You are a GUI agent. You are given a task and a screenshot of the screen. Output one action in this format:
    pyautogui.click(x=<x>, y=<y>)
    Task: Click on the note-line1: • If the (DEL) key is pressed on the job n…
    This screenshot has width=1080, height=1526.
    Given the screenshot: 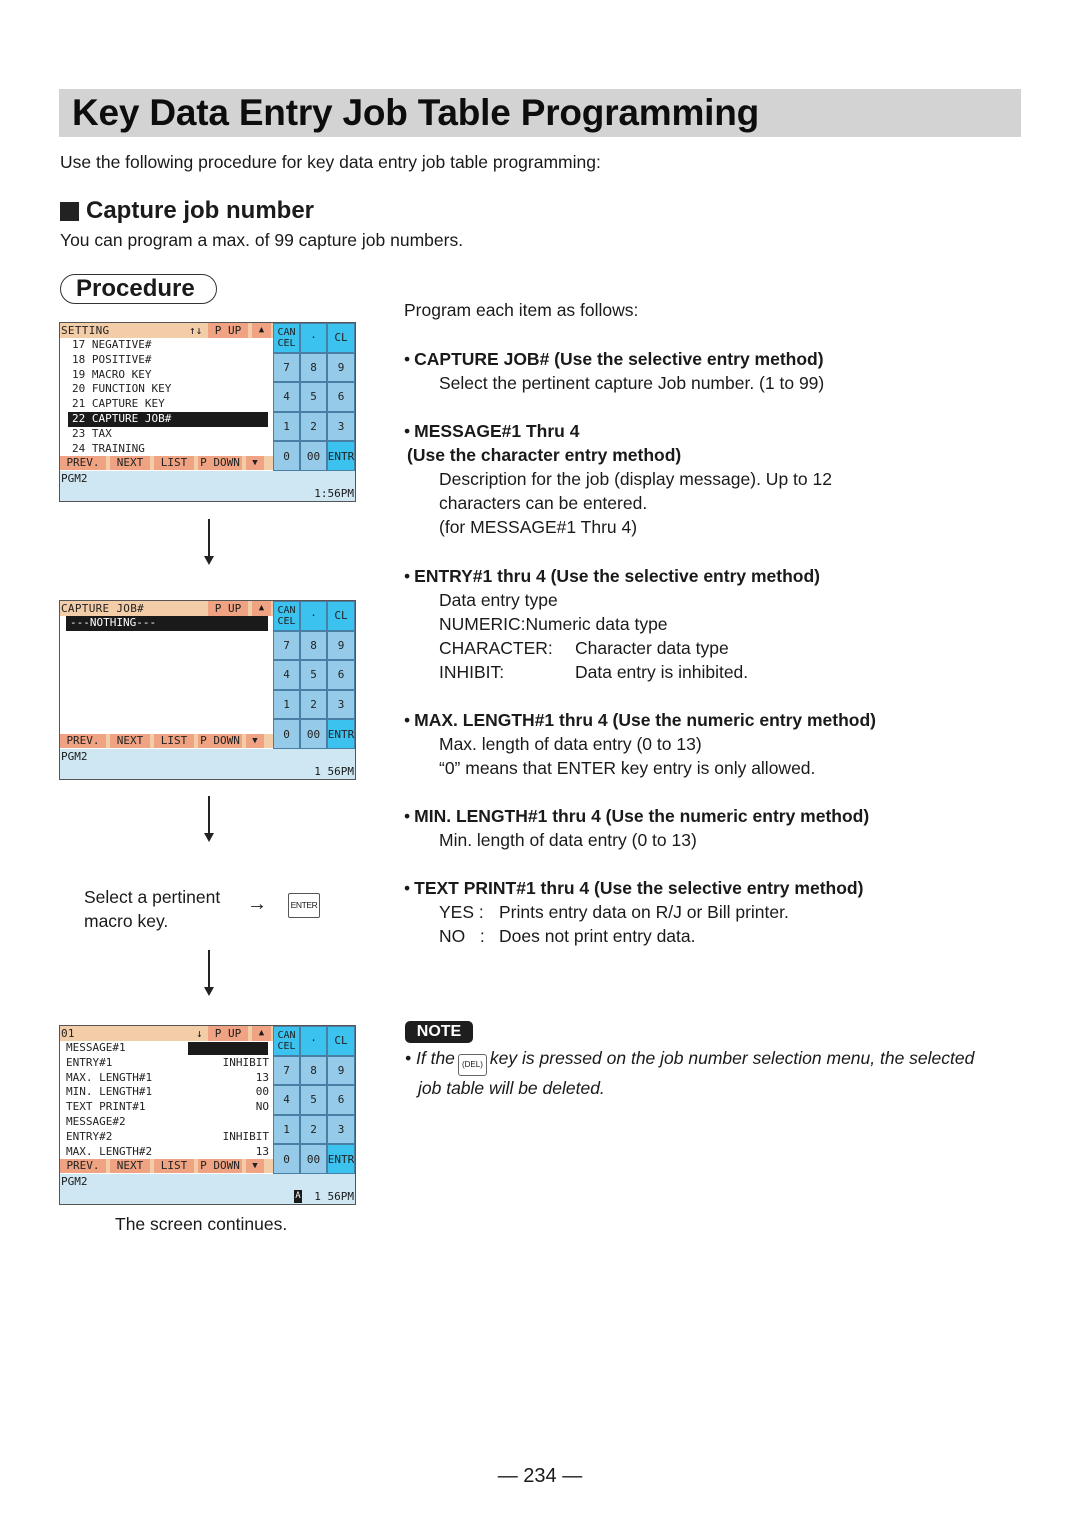 What is the action you would take?
    pyautogui.click(x=717, y=1061)
    